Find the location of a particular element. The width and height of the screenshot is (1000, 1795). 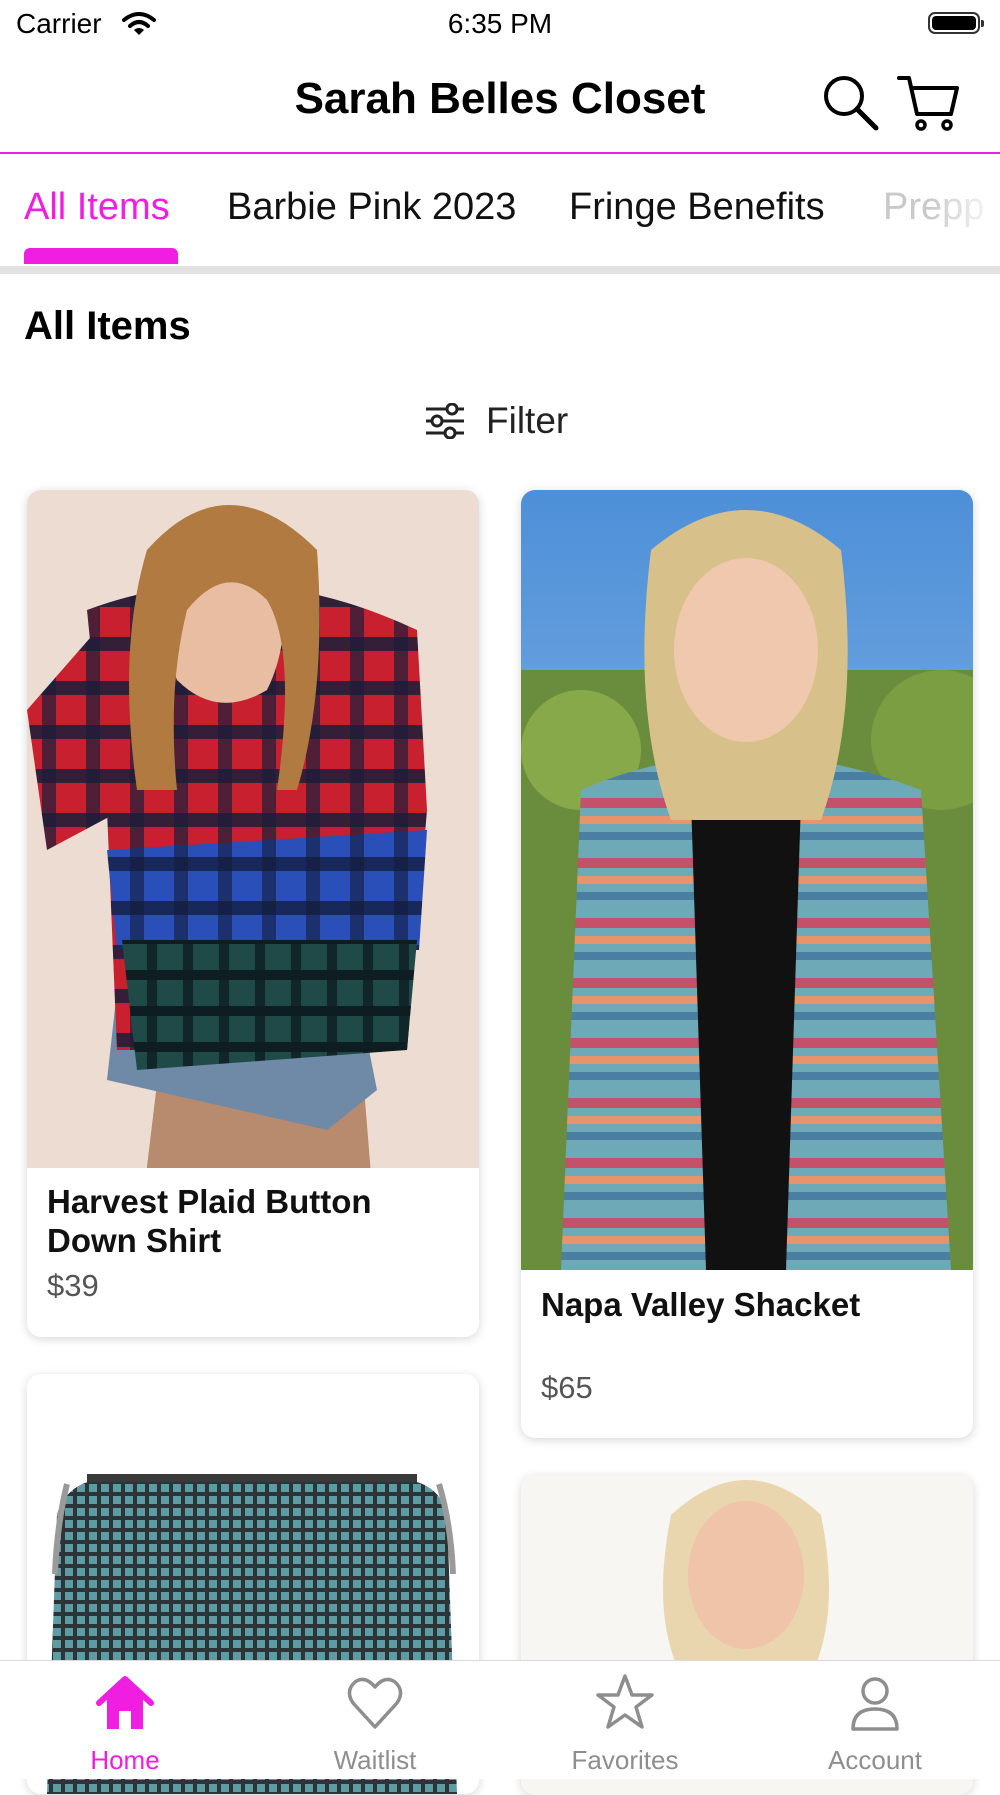

nav-favorites-label: Favorites is located at coordinates (625, 1760).